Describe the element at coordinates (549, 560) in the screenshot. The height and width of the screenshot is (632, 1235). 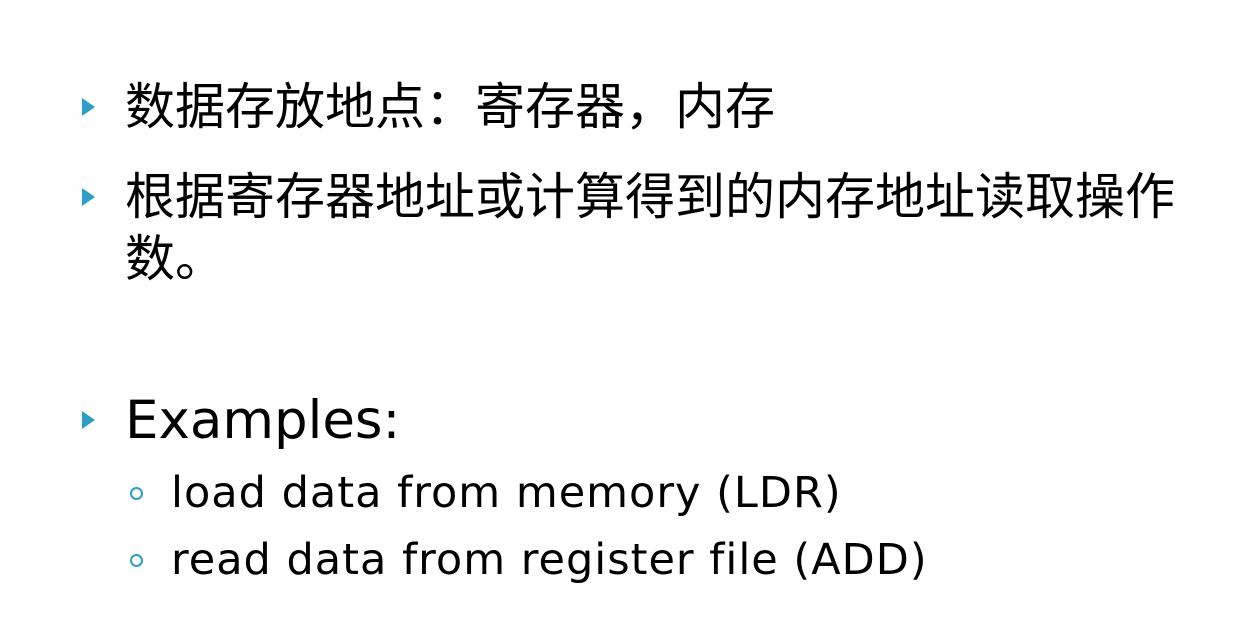
I see `sub-bullet-text: read data from register file (ADD)` at that location.